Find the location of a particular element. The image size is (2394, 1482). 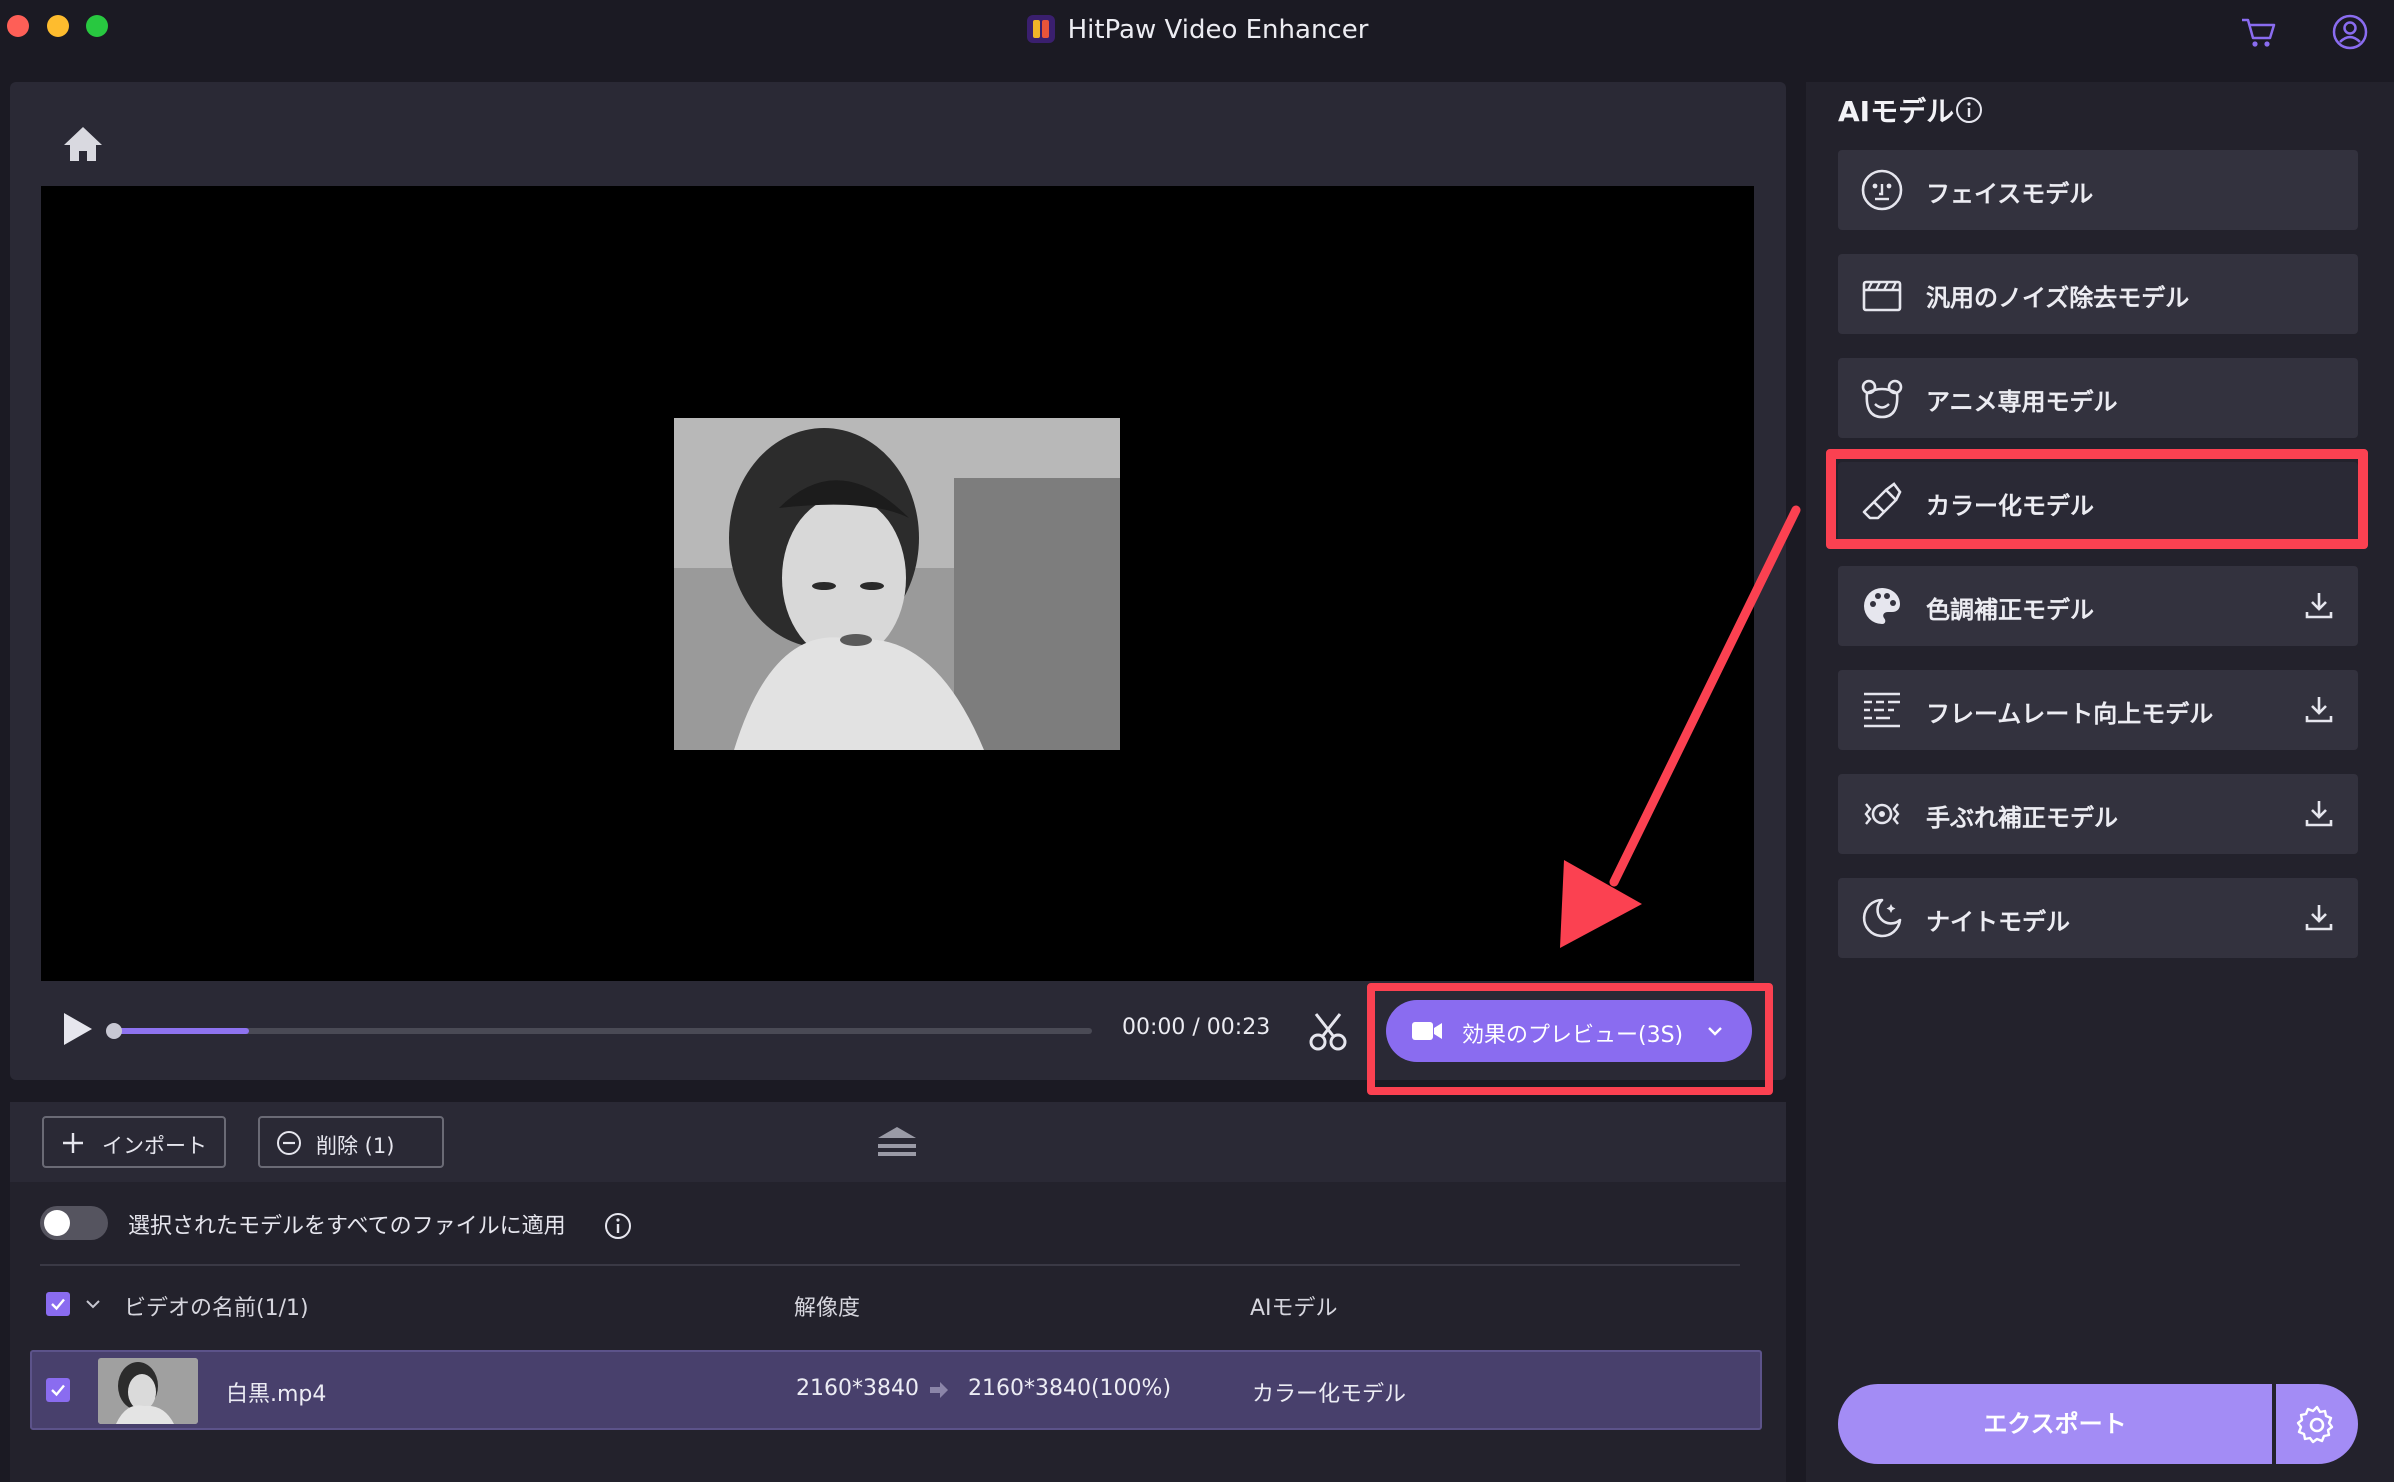

stabilize-icon is located at coordinates (1882, 814).